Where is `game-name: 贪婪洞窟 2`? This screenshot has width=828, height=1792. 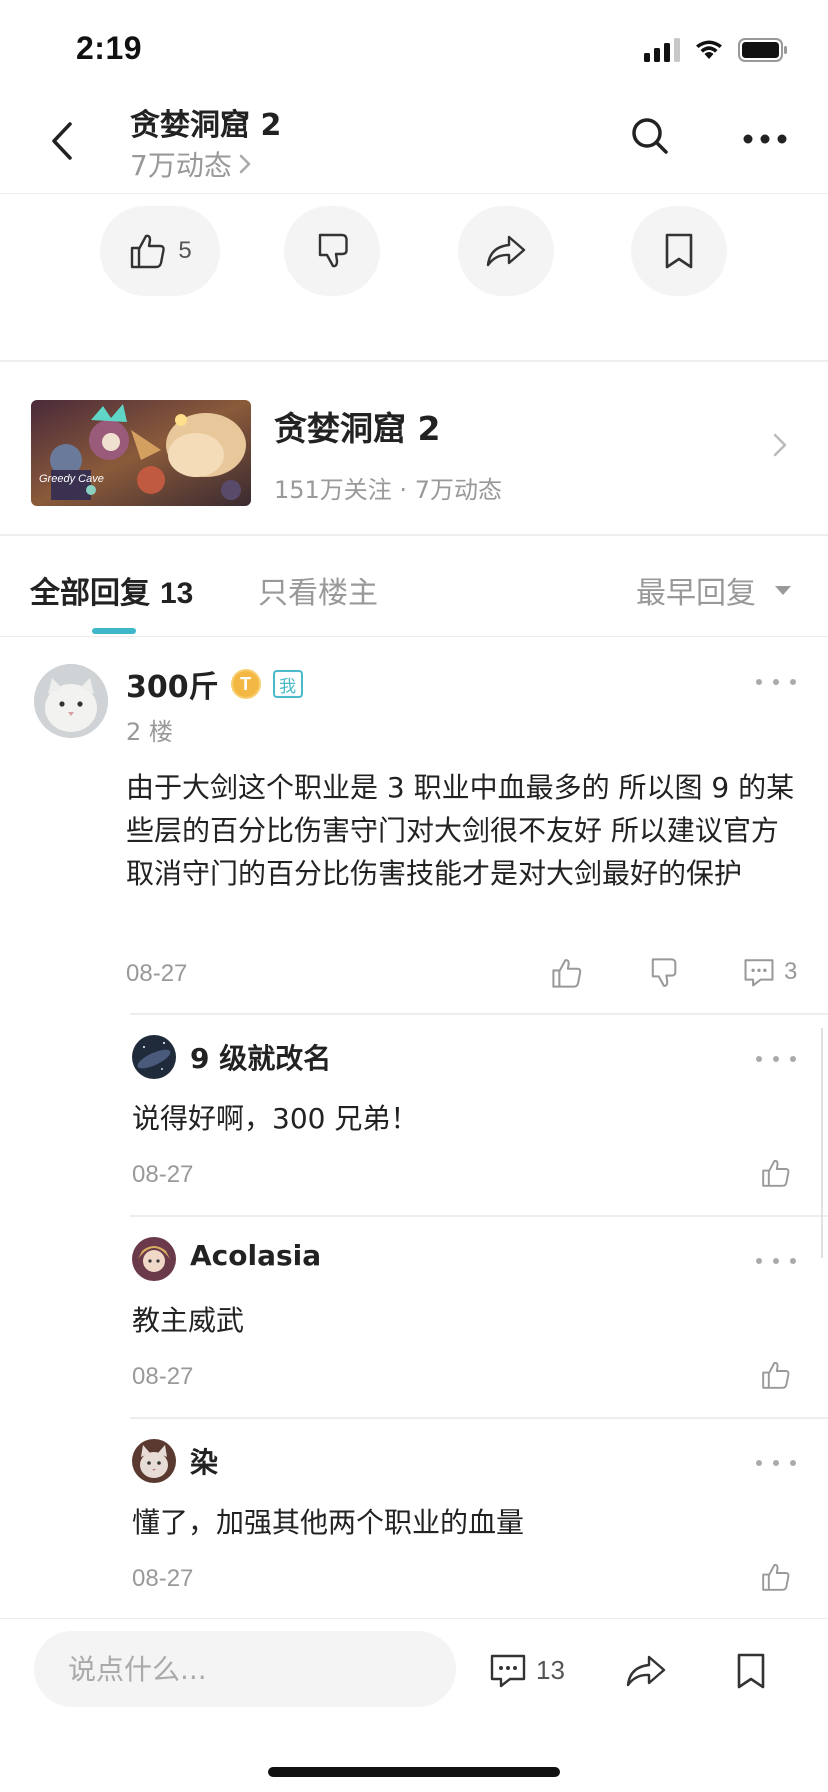 game-name: 贪婪洞窟 2 is located at coordinates (357, 428).